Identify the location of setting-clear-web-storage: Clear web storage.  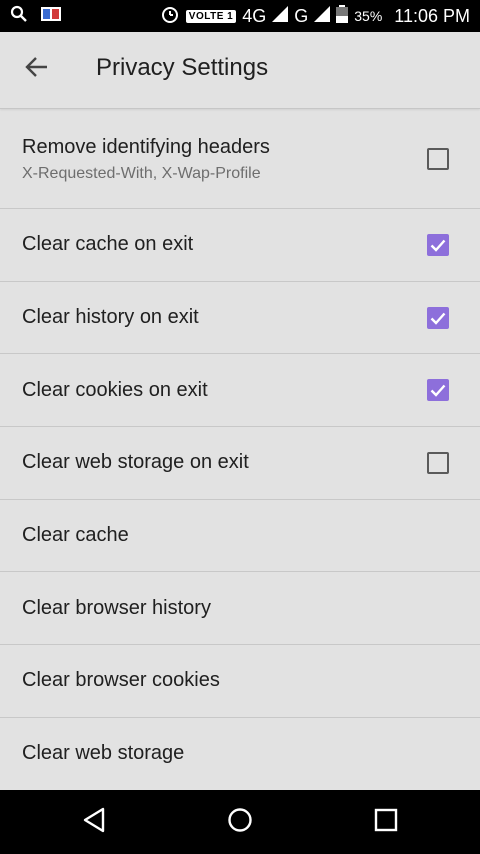
(240, 754).